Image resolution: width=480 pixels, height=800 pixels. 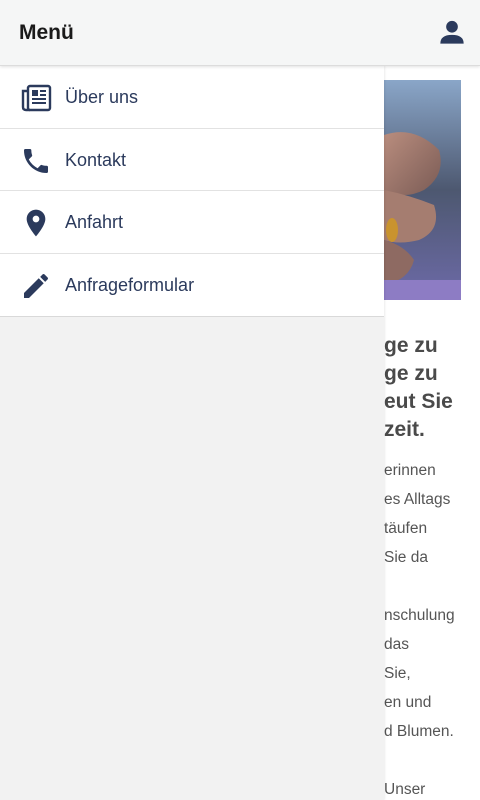 What do you see at coordinates (240, 33) in the screenshot?
I see `app-header: Menü` at bounding box center [240, 33].